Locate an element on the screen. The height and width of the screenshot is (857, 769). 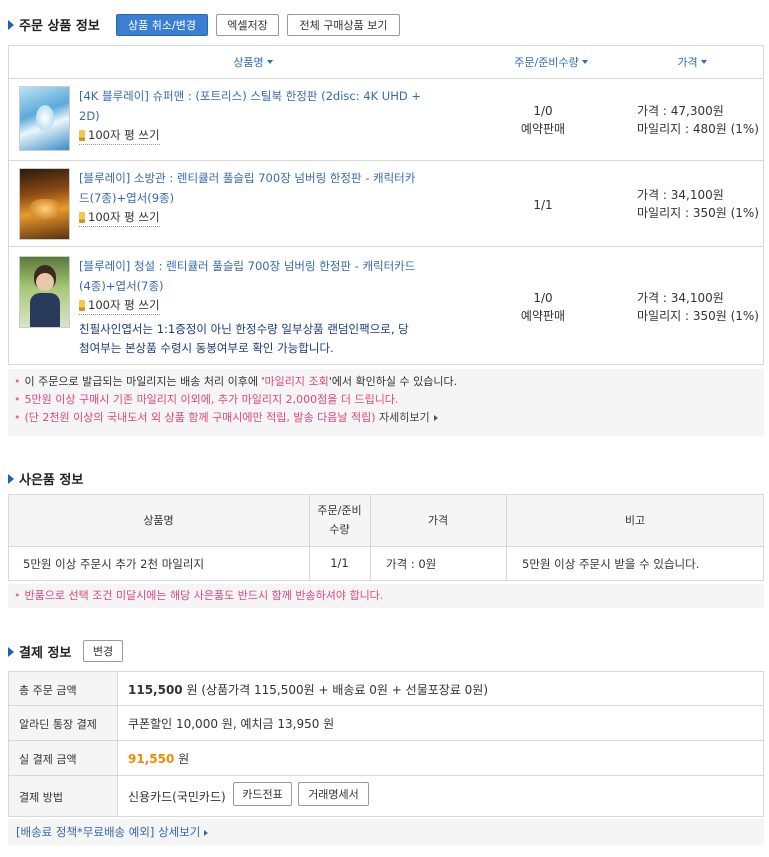
total-breakdown: (상품가격 115,500원 + 배송료 0원 + 선물포장료 0원) is located at coordinates (345, 690).